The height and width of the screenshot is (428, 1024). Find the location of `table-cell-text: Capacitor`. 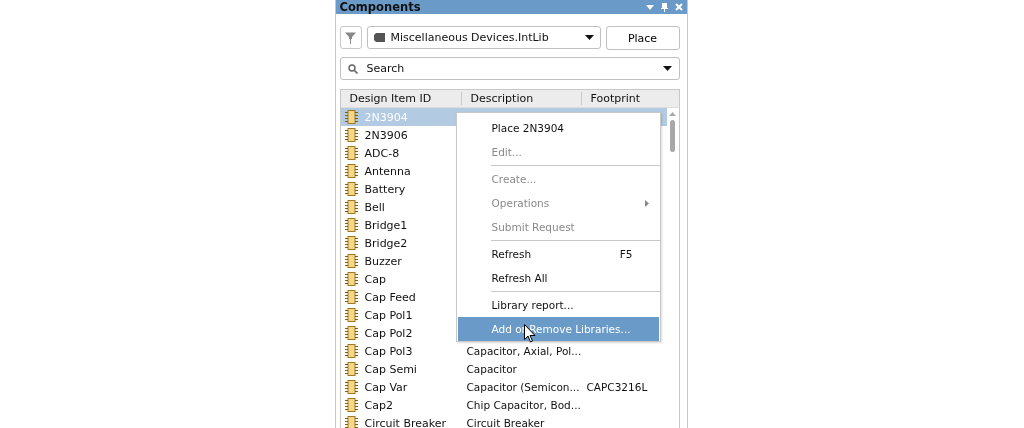

table-cell-text: Capacitor is located at coordinates (491, 368).